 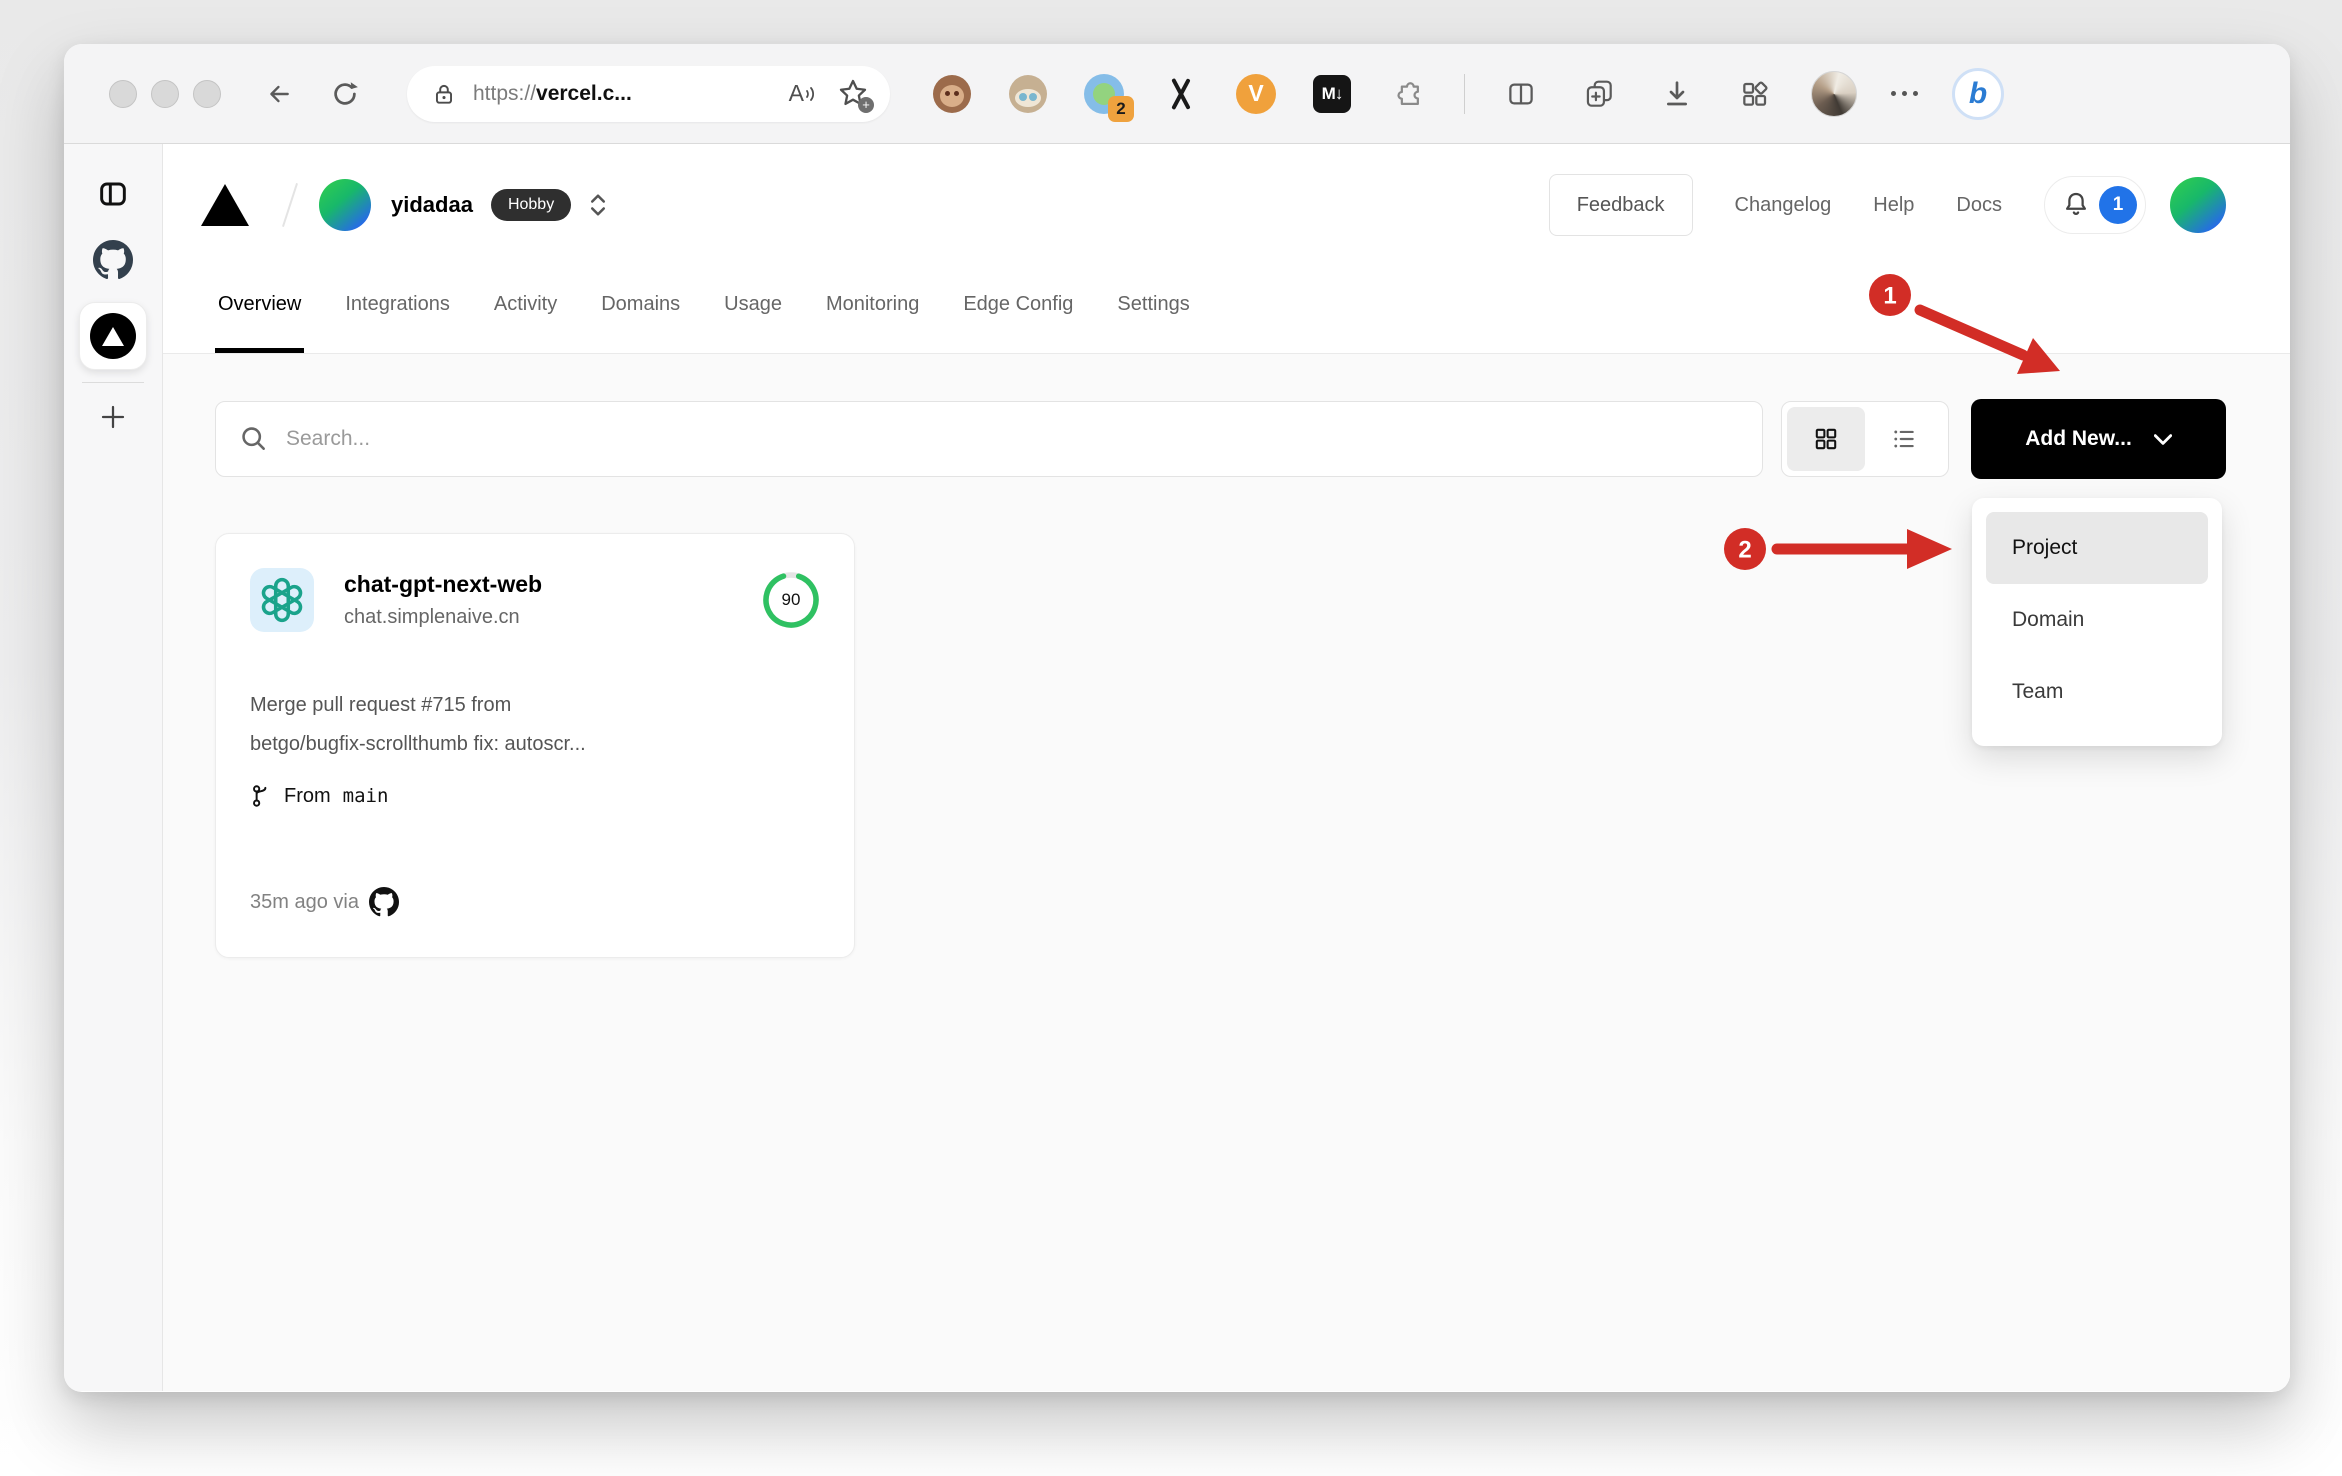 I want to click on speed-insights-score: 90, so click(x=791, y=600).